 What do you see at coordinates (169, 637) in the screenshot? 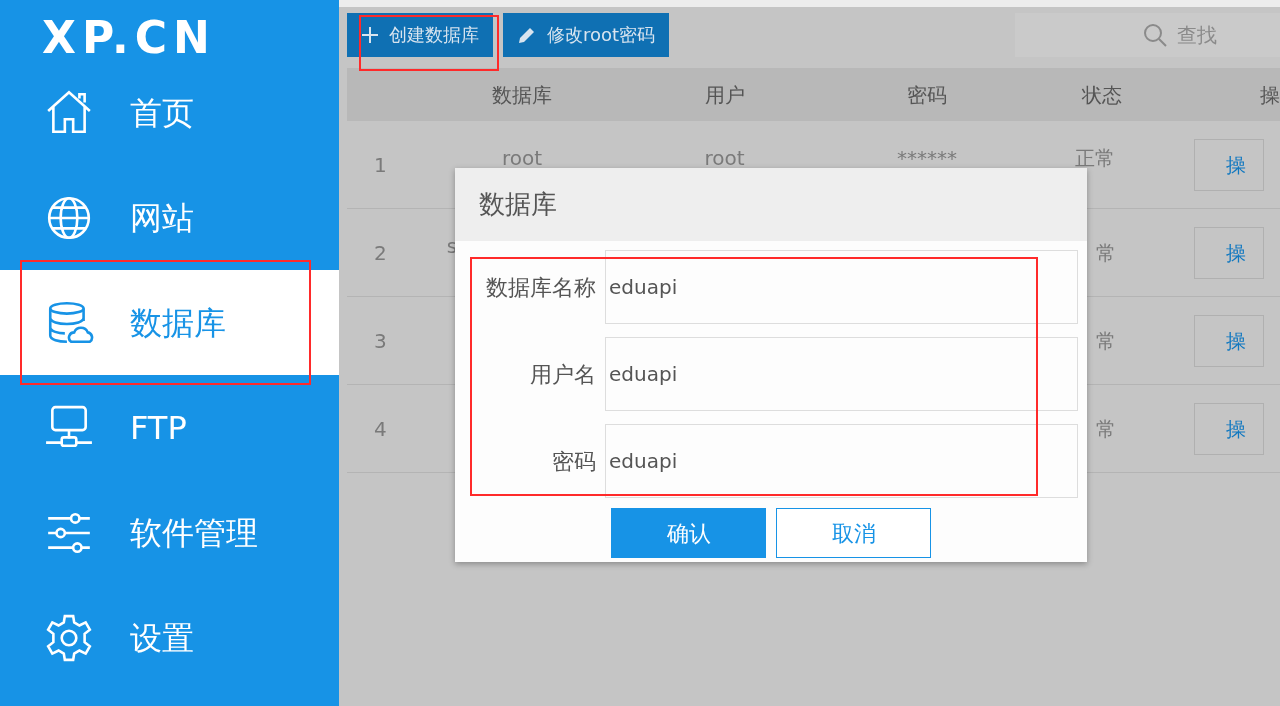
I see `sidebar-item: 设置` at bounding box center [169, 637].